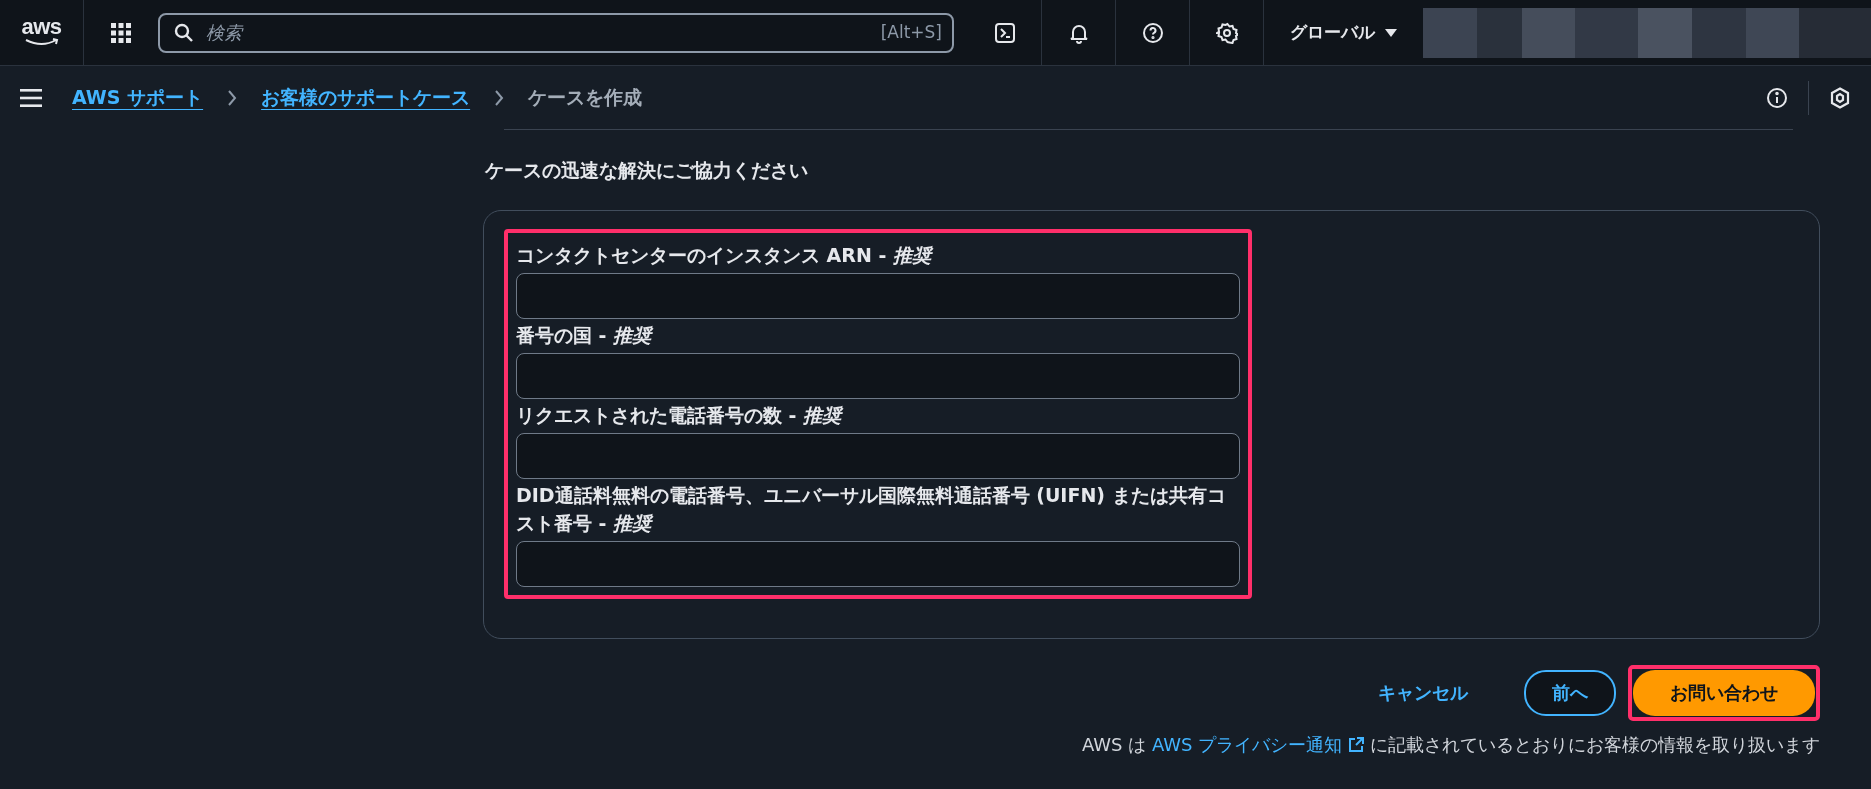  Describe the element at coordinates (878, 255) in the screenshot. I see `field-label: コンタクトセンターのインスタンス ARN - 推奨` at that location.